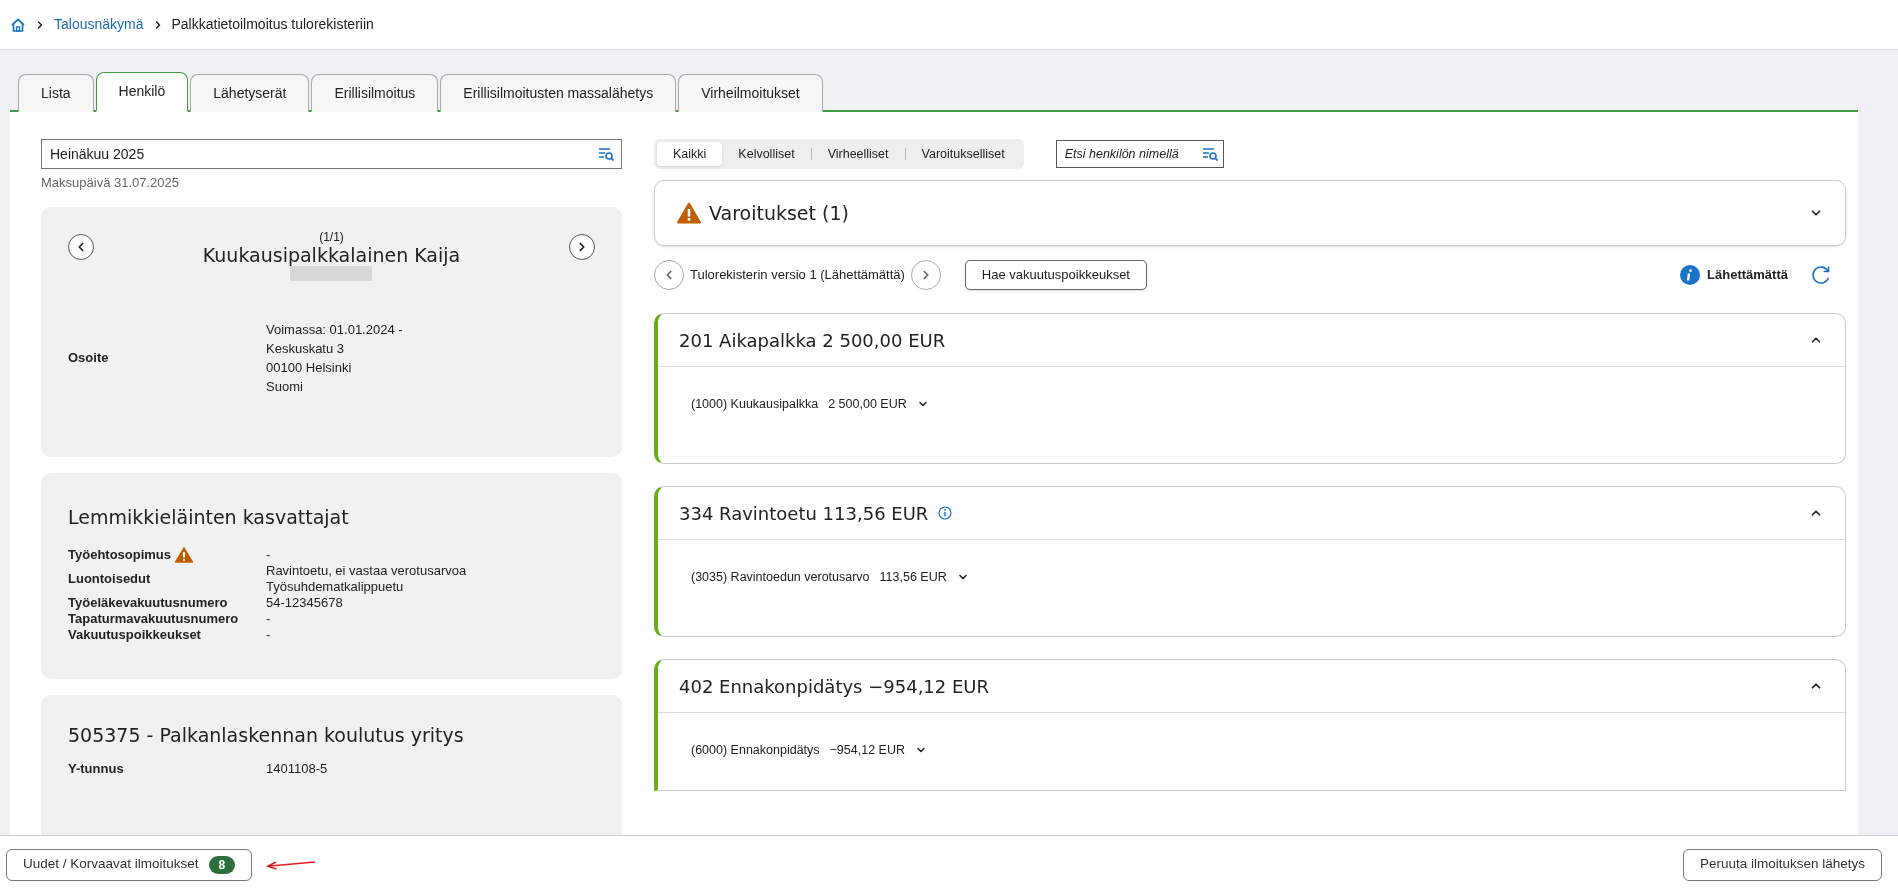 The height and width of the screenshot is (893, 1898). I want to click on item-amount: −954,12 EUR, so click(867, 750).